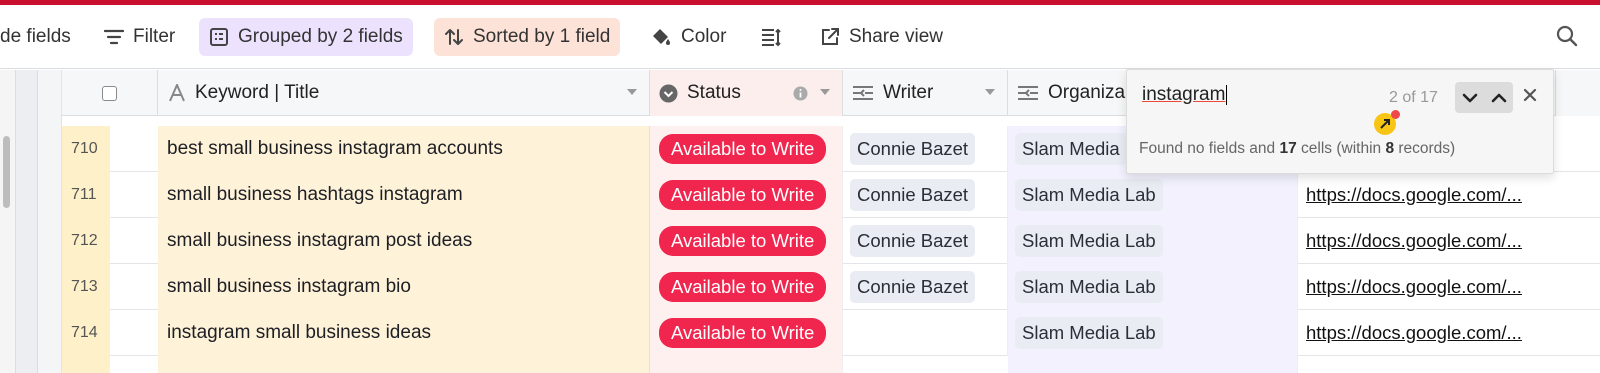 Image resolution: width=1600 pixels, height=373 pixels. I want to click on find-navigation, so click(1484, 97).